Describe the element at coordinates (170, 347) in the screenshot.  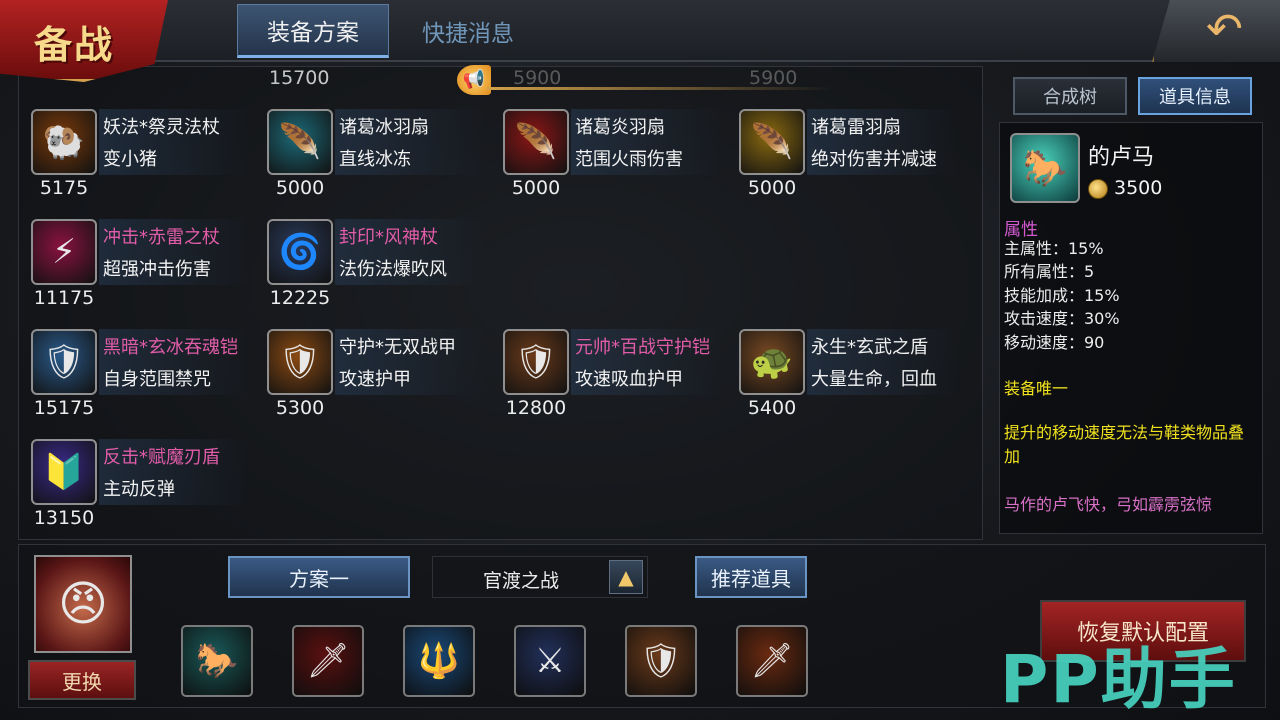
I see `item-name: 黑暗*玄冰吞魂铠` at that location.